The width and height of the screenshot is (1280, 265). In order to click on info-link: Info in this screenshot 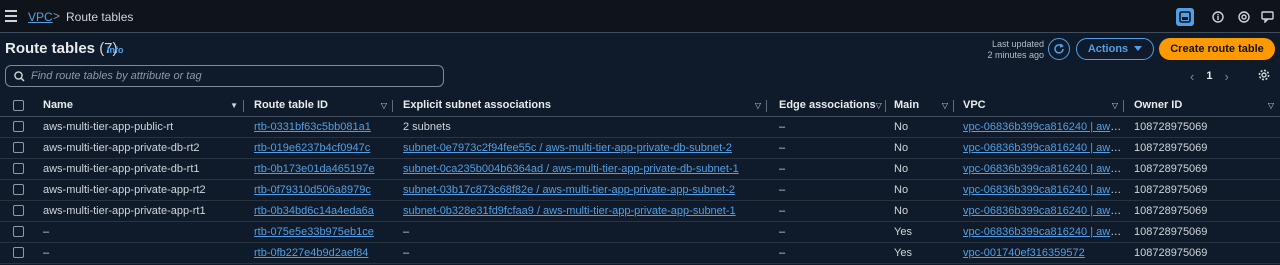, I will do `click(115, 50)`.